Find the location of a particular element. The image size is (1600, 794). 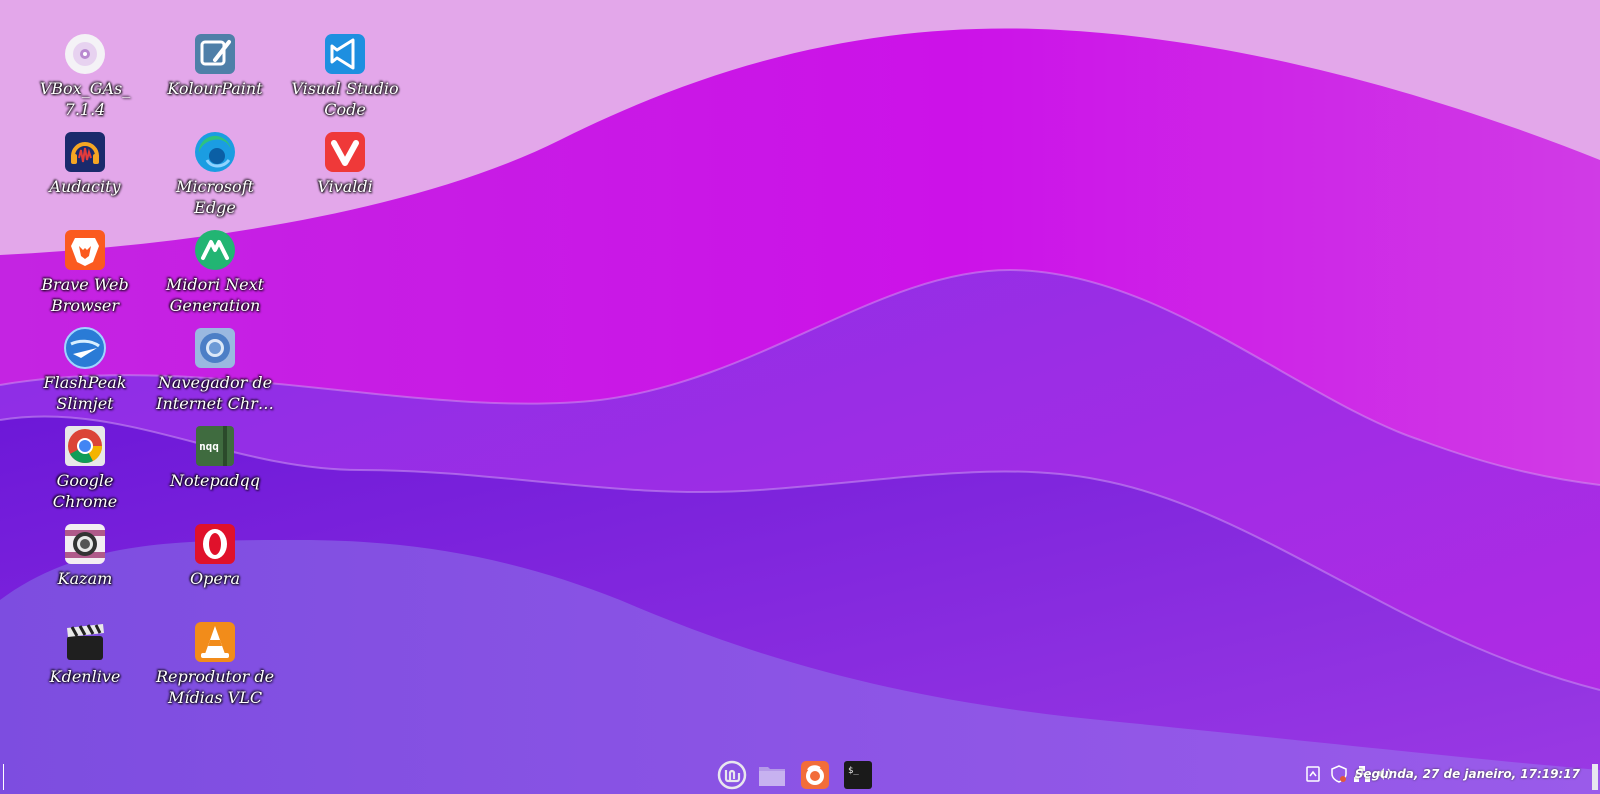

desktop-icon-label: Reprodutor de Mídias VLC is located at coordinates (215, 687).